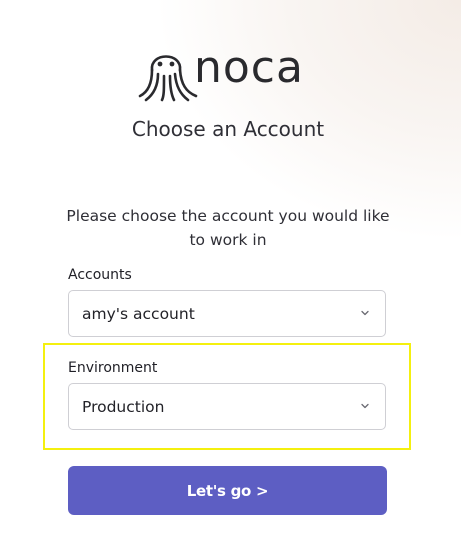 The width and height of the screenshot is (461, 558). I want to click on page-title: Choose an Account, so click(228, 129).